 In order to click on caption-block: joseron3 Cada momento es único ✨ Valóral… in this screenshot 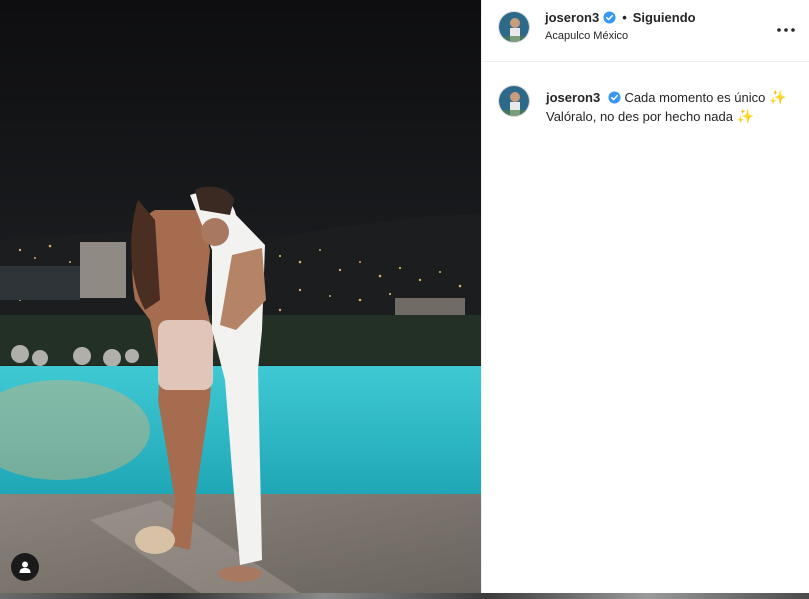, I will do `click(645, 102)`.